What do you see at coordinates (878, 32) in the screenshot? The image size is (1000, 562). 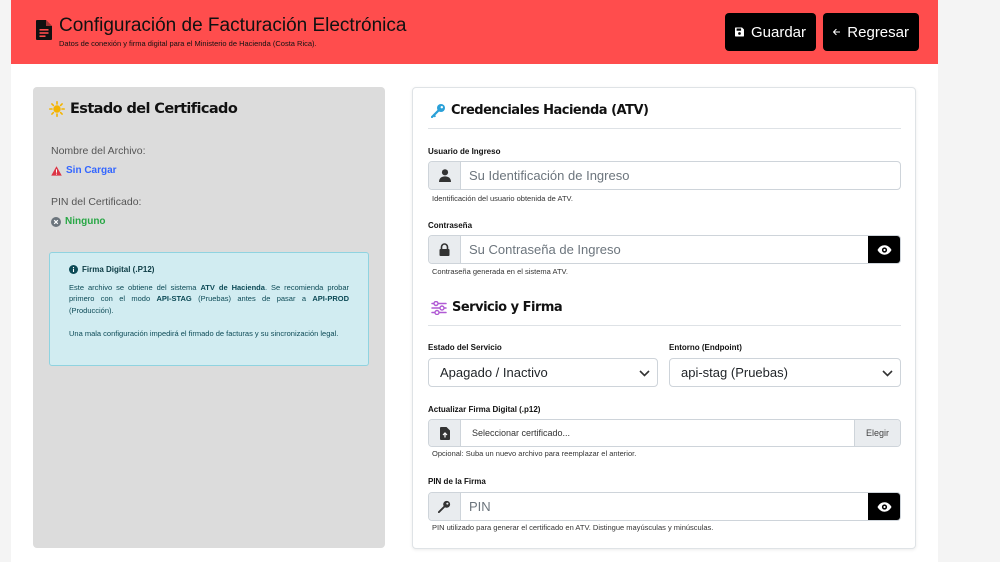 I see `back-button-label: Regresar` at bounding box center [878, 32].